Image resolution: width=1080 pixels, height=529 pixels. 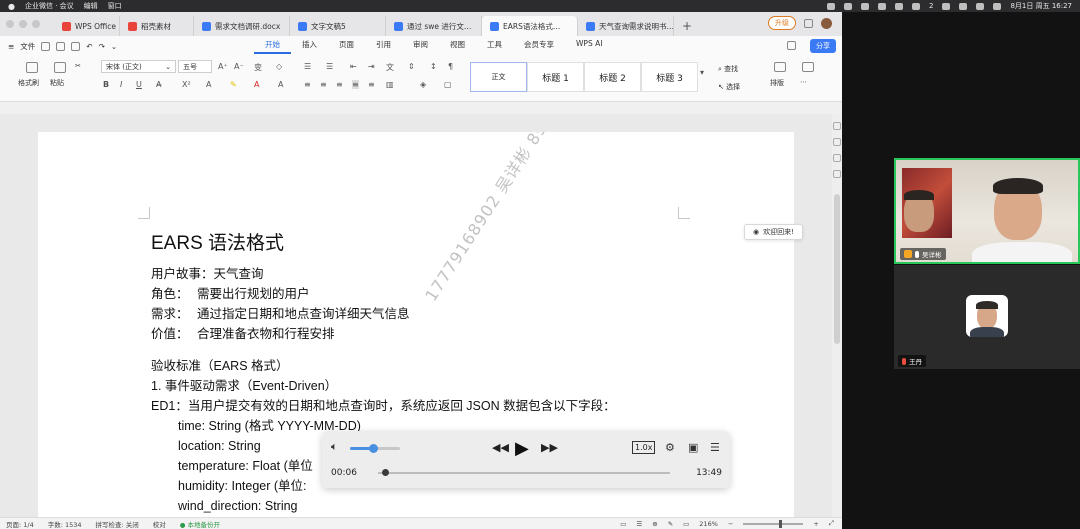 I want to click on playlist-icon: ☰, so click(x=715, y=447).